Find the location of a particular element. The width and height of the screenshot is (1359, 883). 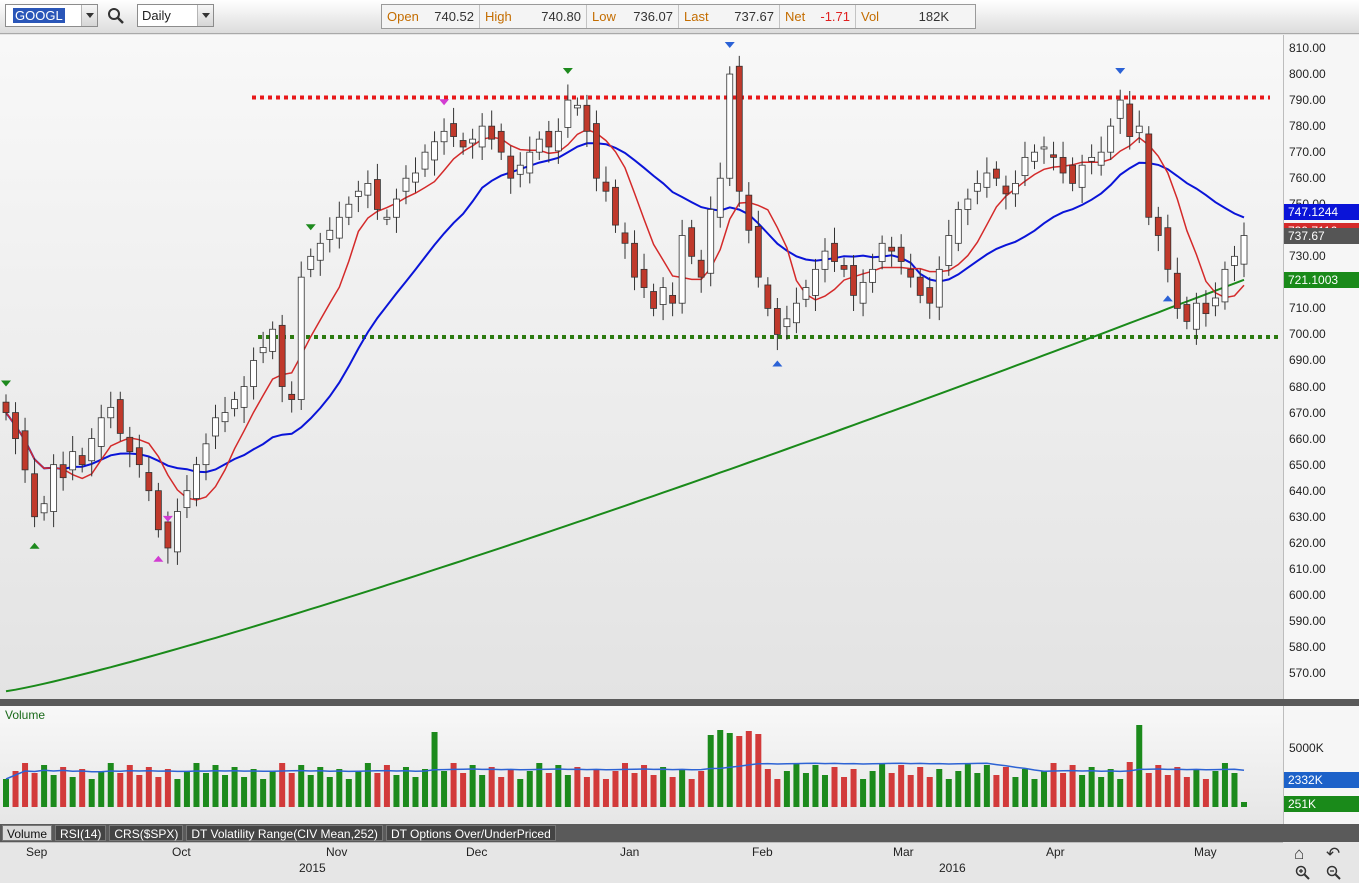

quote-vol: Vol 182K is located at coordinates (905, 16).